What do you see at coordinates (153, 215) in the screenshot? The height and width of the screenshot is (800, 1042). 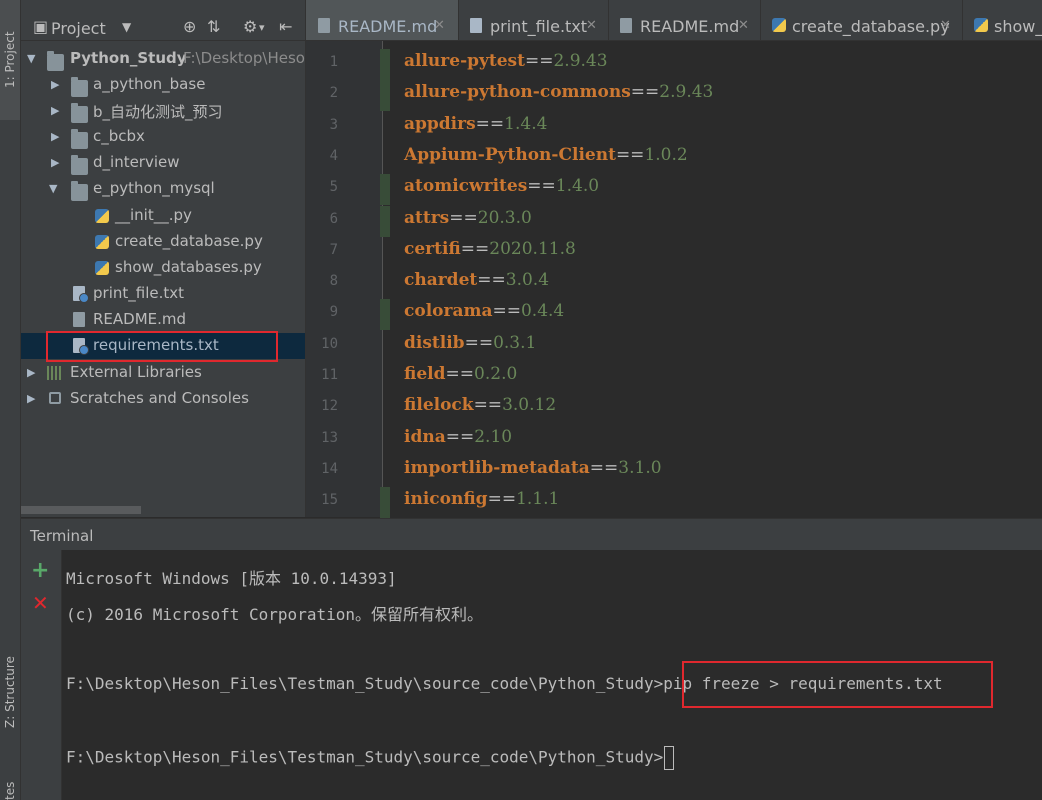 I see `file-label: __init__.py` at bounding box center [153, 215].